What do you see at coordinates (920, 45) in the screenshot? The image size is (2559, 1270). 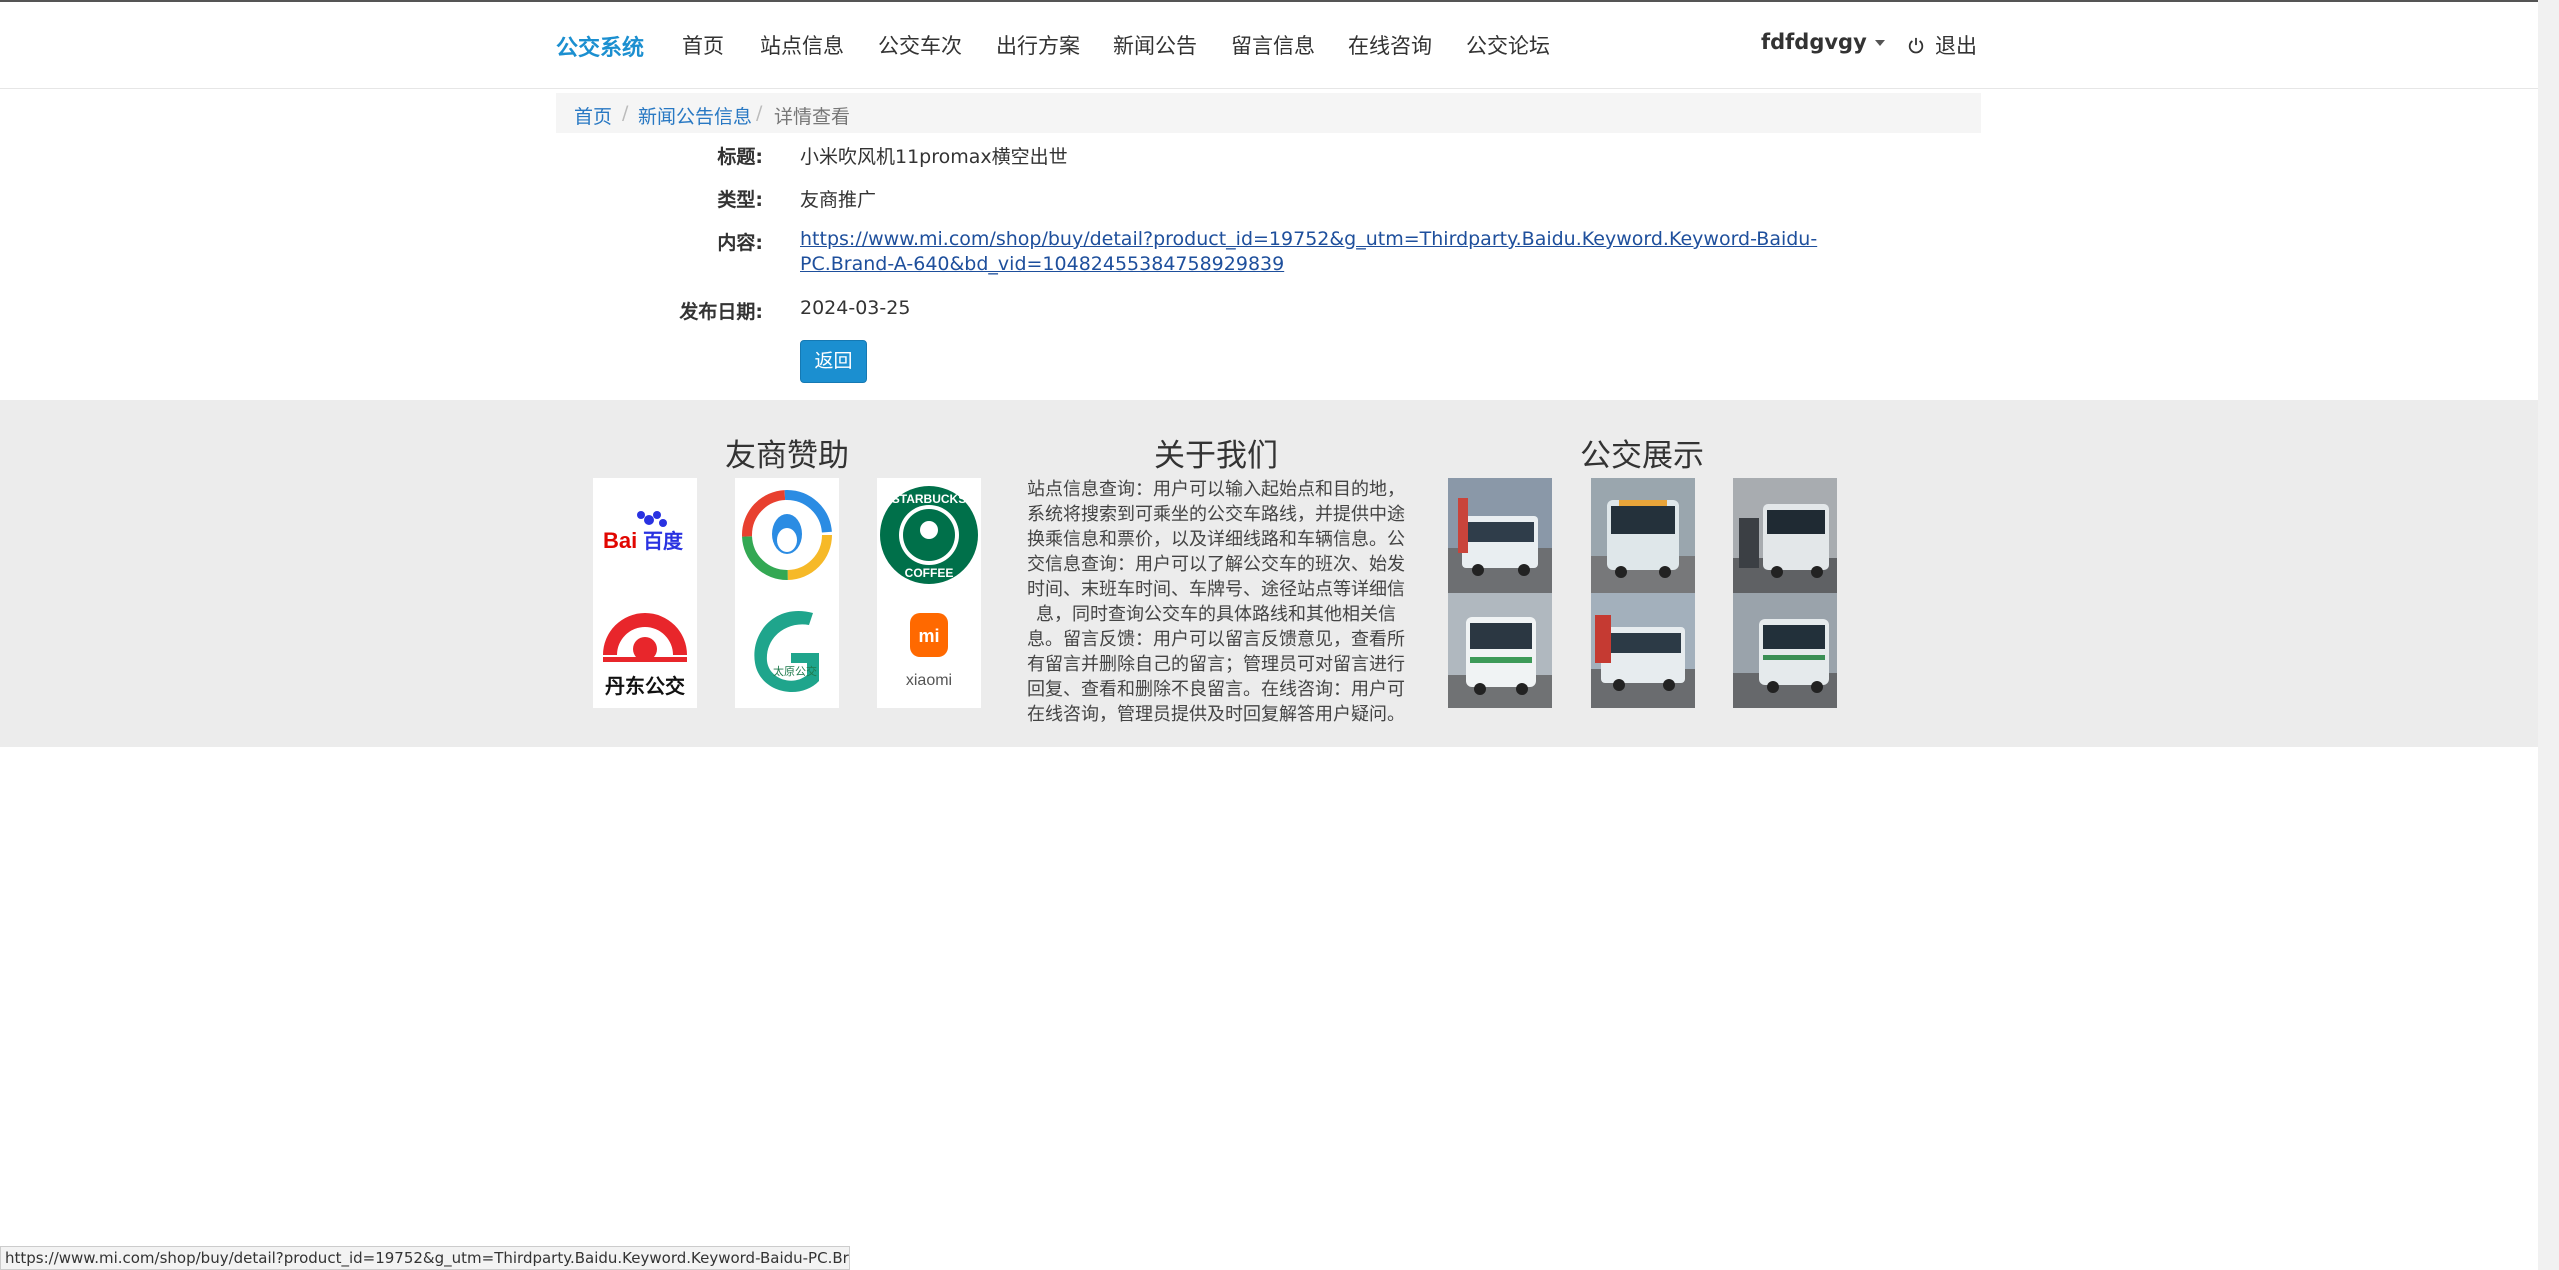 I see `nav-item-bus-schedules: 公交车次` at bounding box center [920, 45].